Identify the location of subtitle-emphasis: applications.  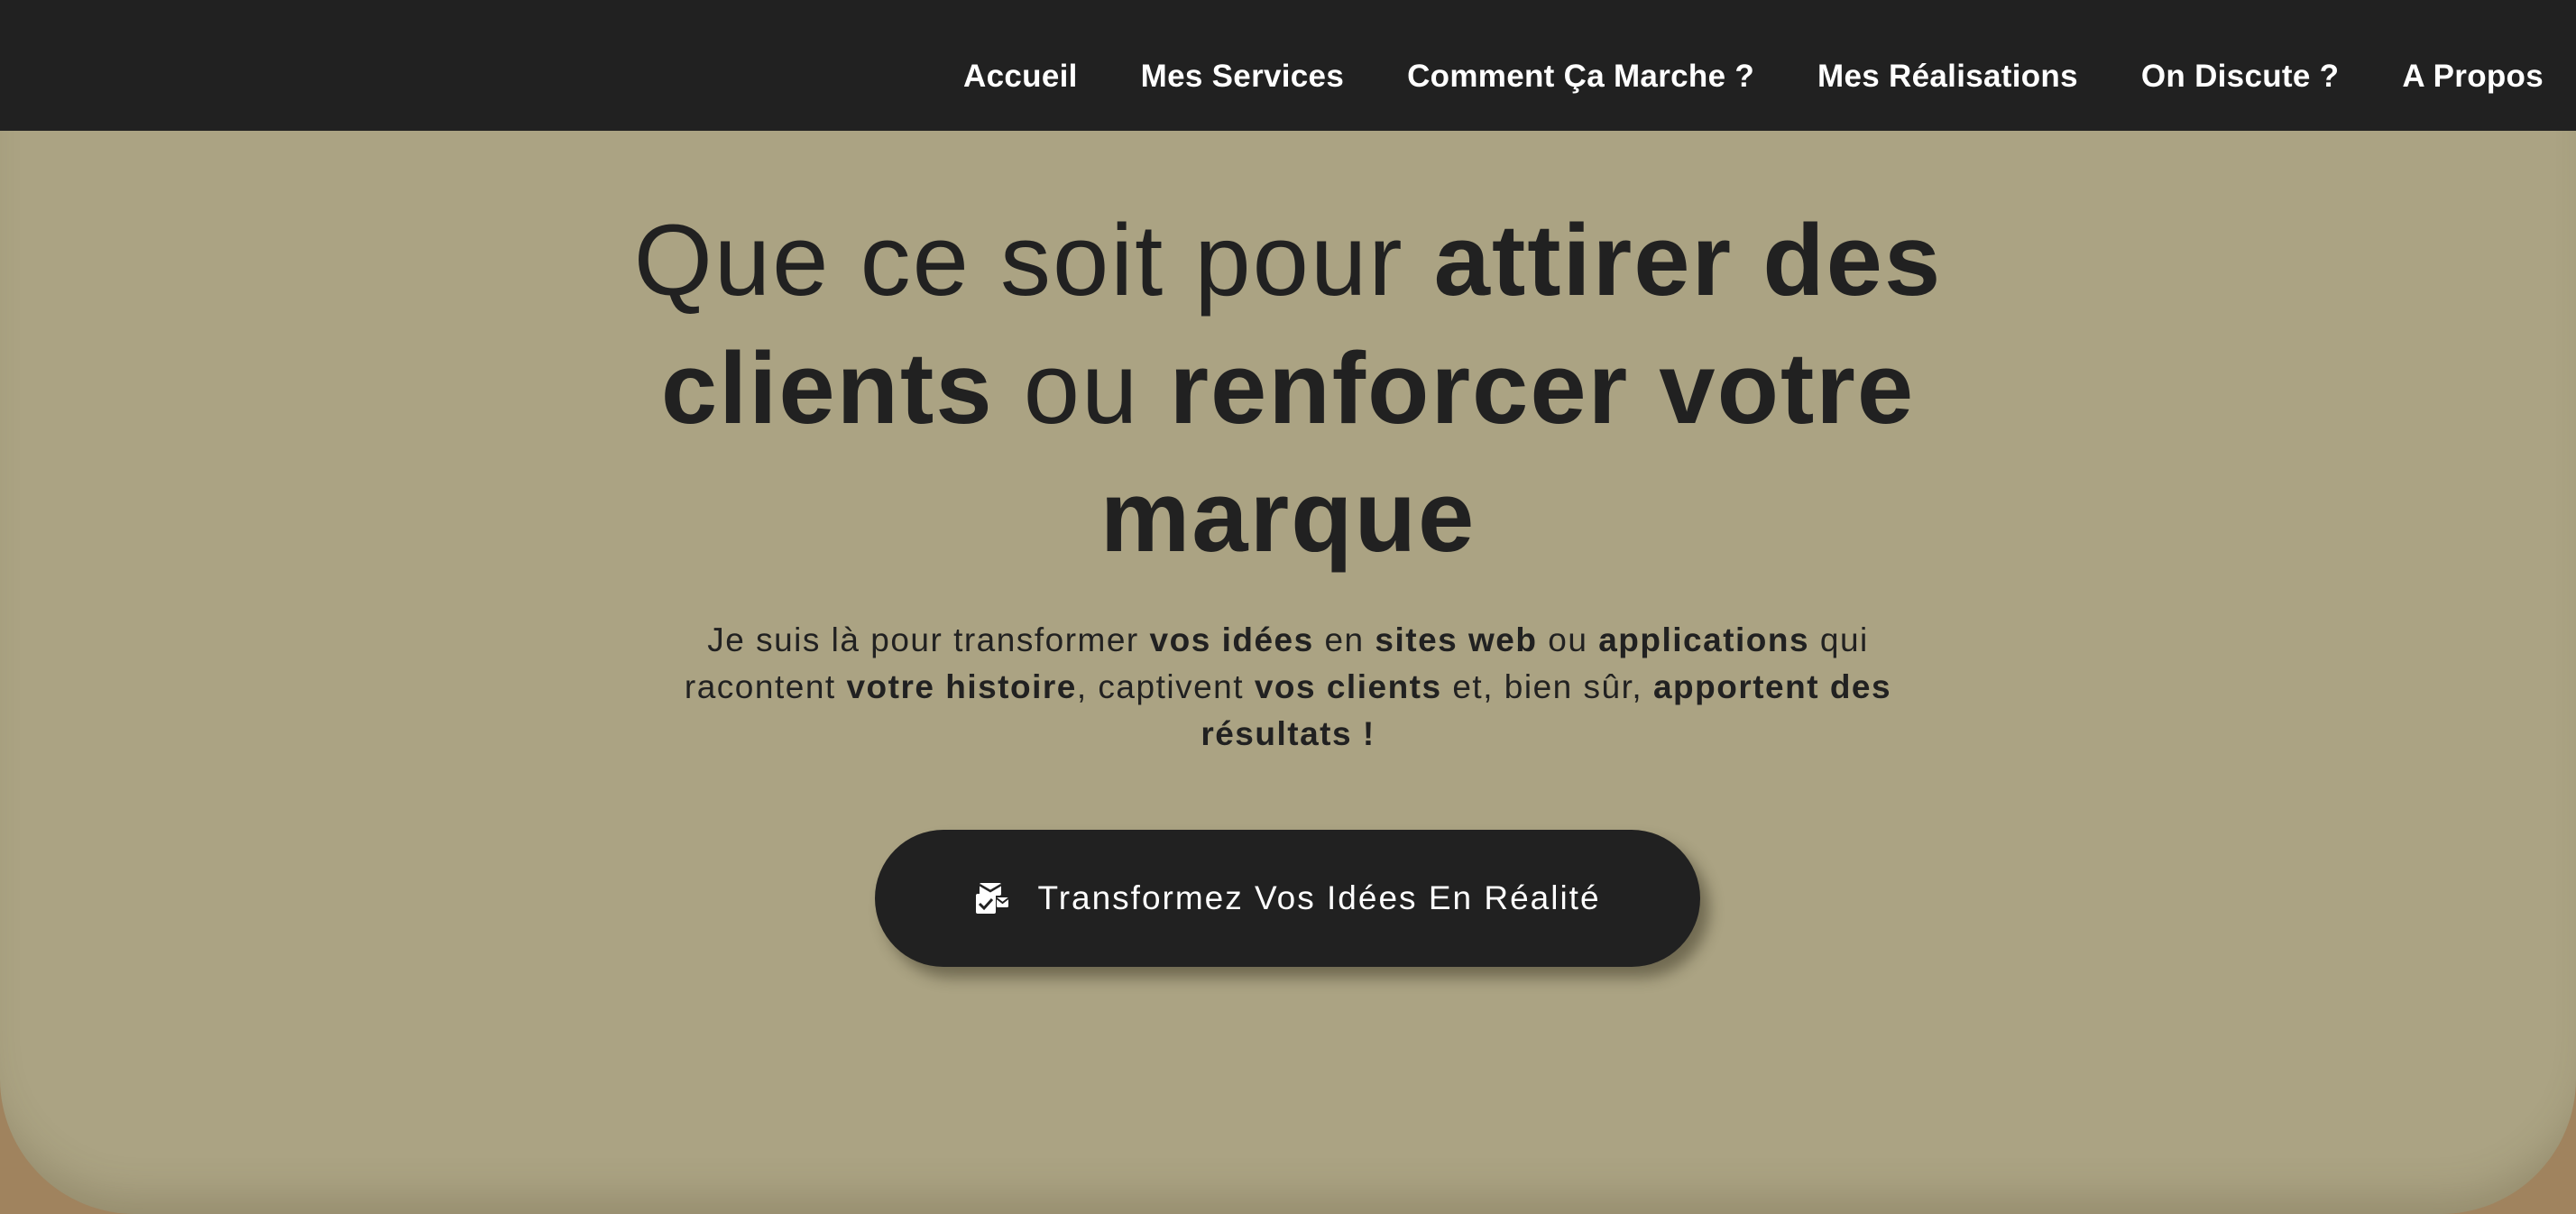
(1704, 639).